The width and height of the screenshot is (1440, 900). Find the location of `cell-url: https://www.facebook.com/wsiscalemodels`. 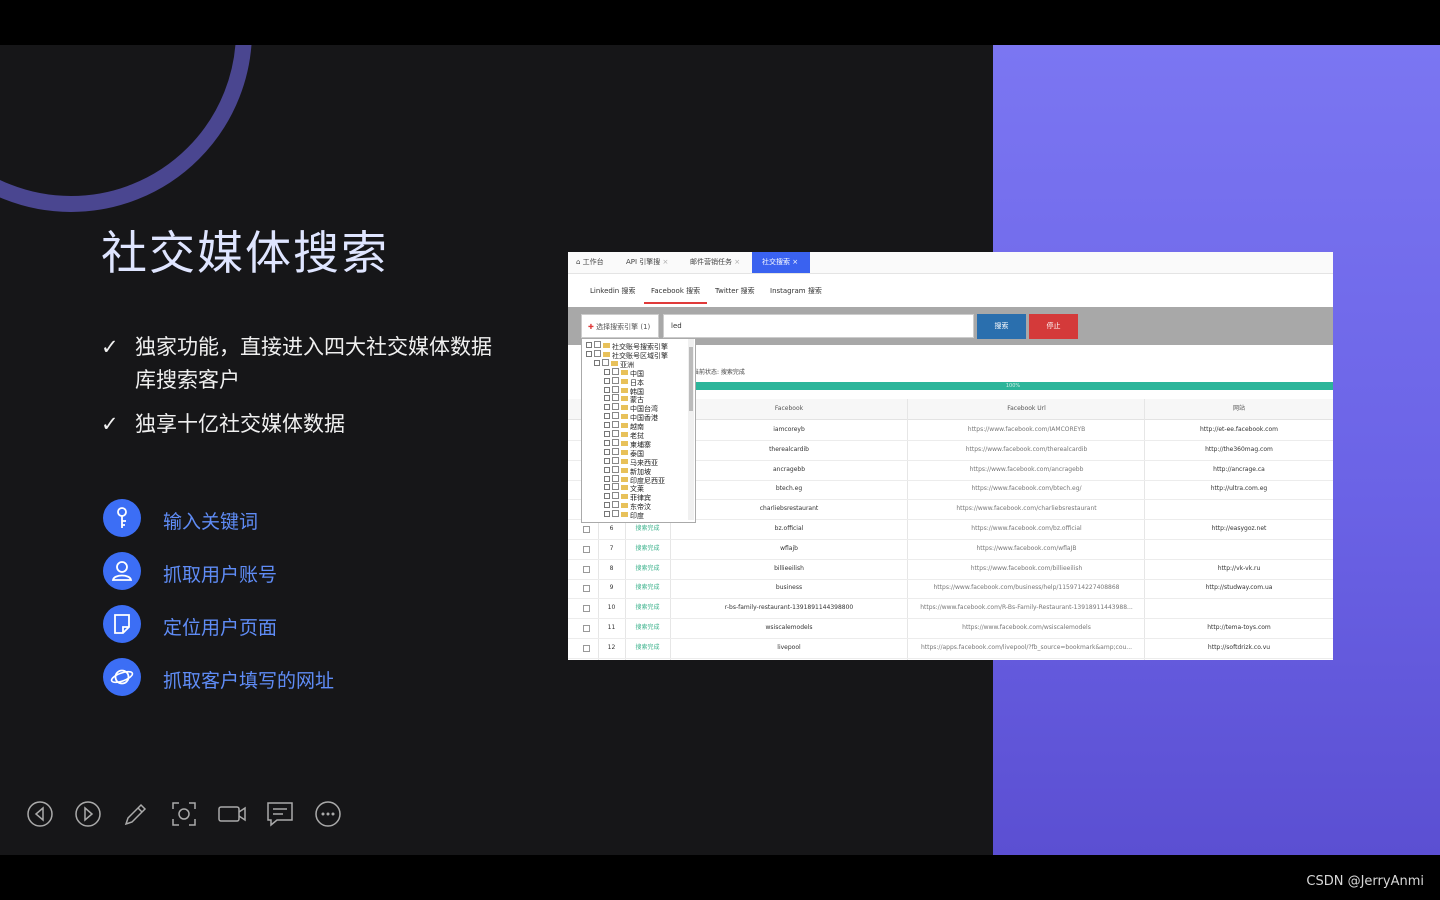

cell-url: https://www.facebook.com/wsiscalemodels is located at coordinates (1026, 628).